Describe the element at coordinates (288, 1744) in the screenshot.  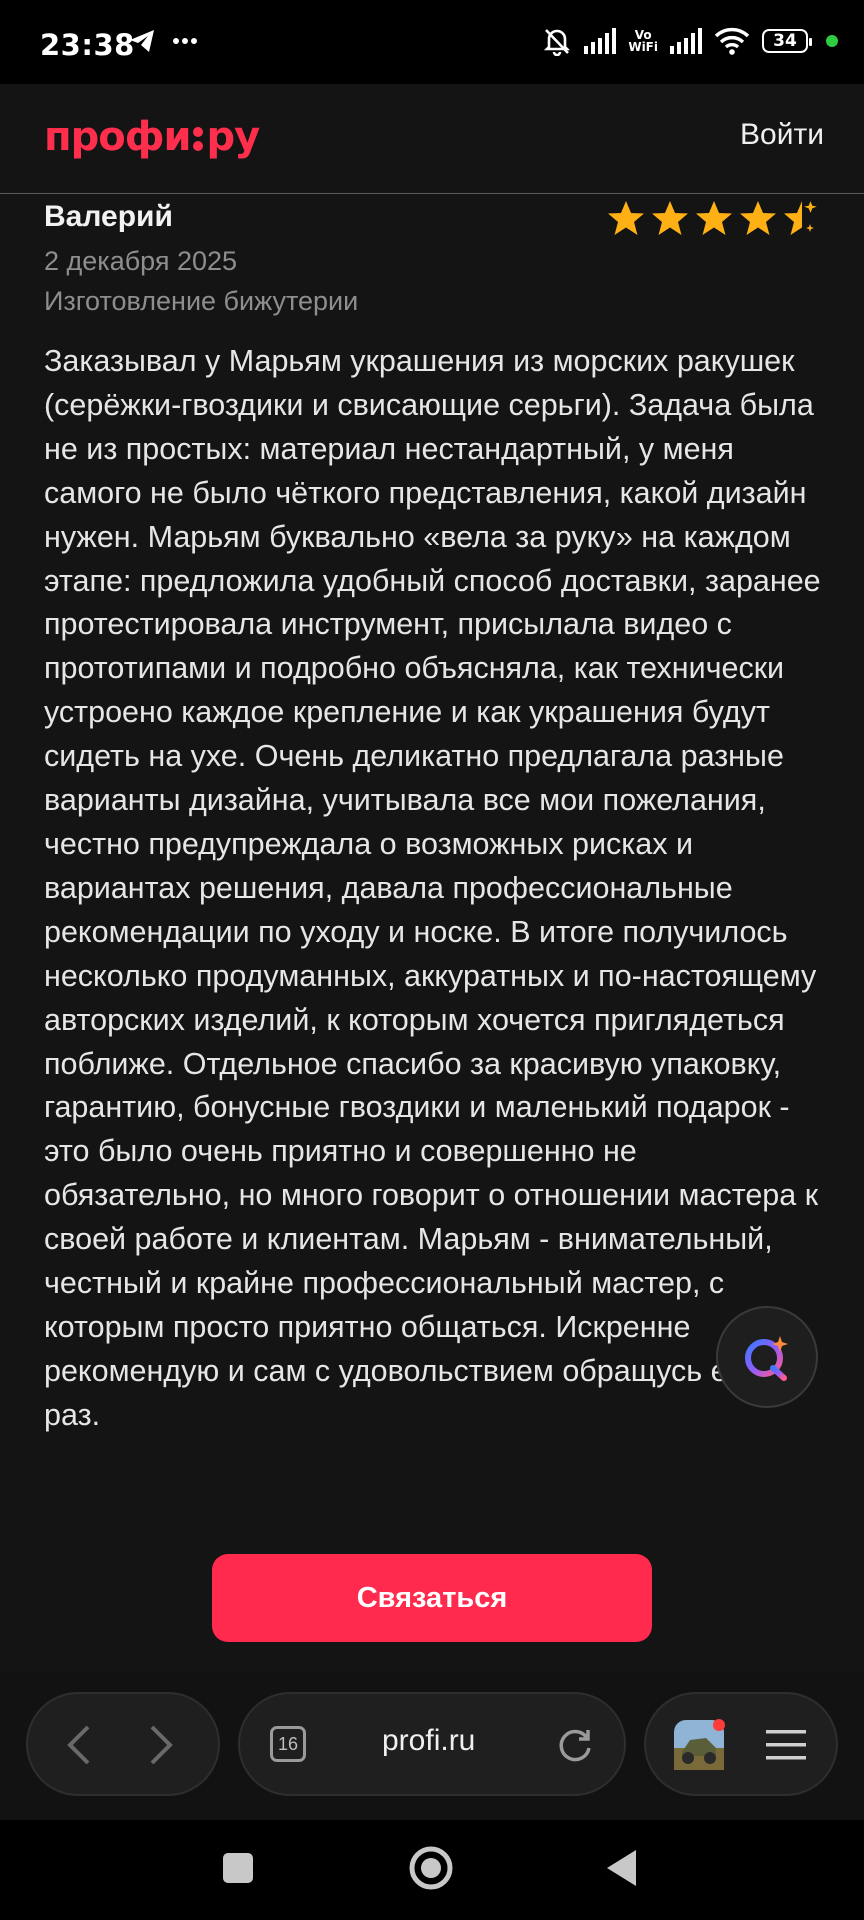
I see `tabs-counter-icon: 16` at that location.